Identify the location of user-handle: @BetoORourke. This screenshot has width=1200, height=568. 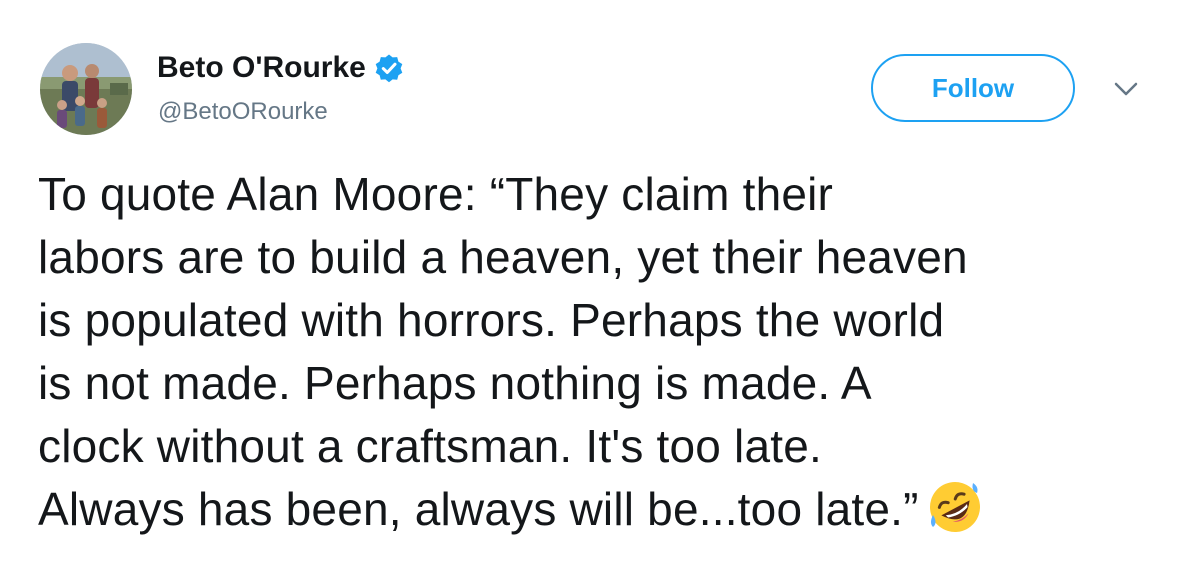
(243, 112).